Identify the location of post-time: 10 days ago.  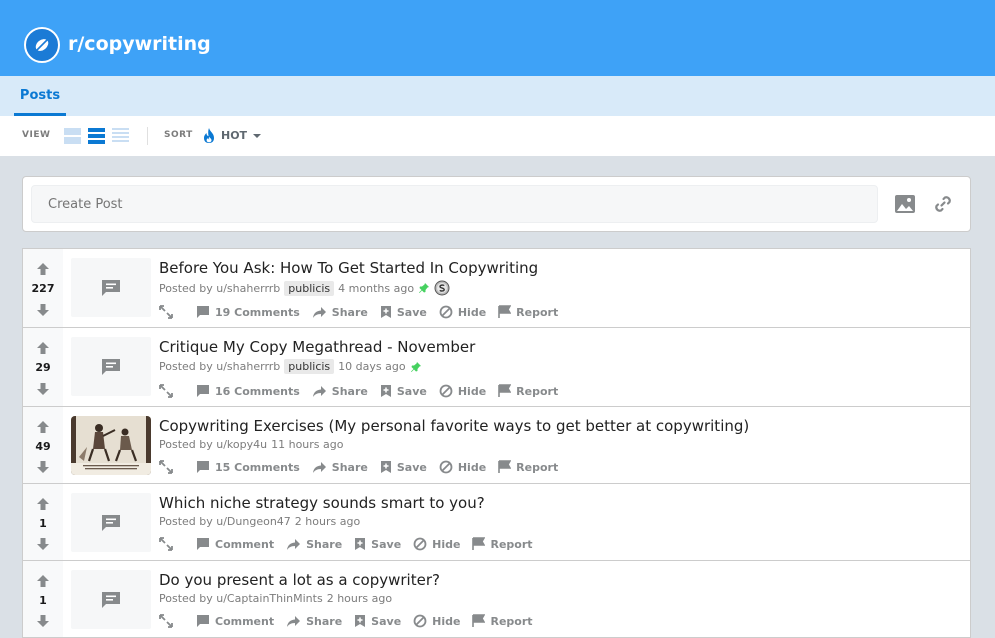
(371, 366).